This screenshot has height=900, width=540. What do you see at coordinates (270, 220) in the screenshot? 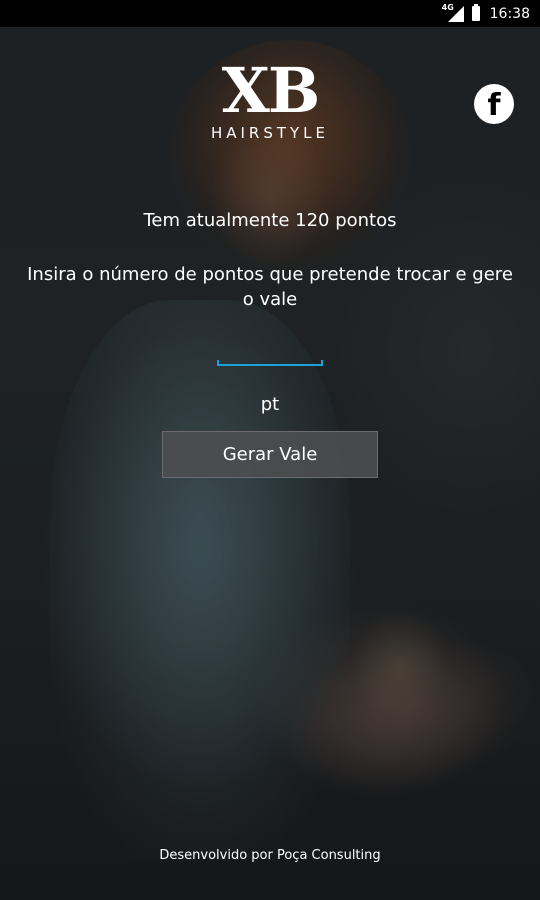
I see `points-summary: Tem atualmente 120 pontos` at bounding box center [270, 220].